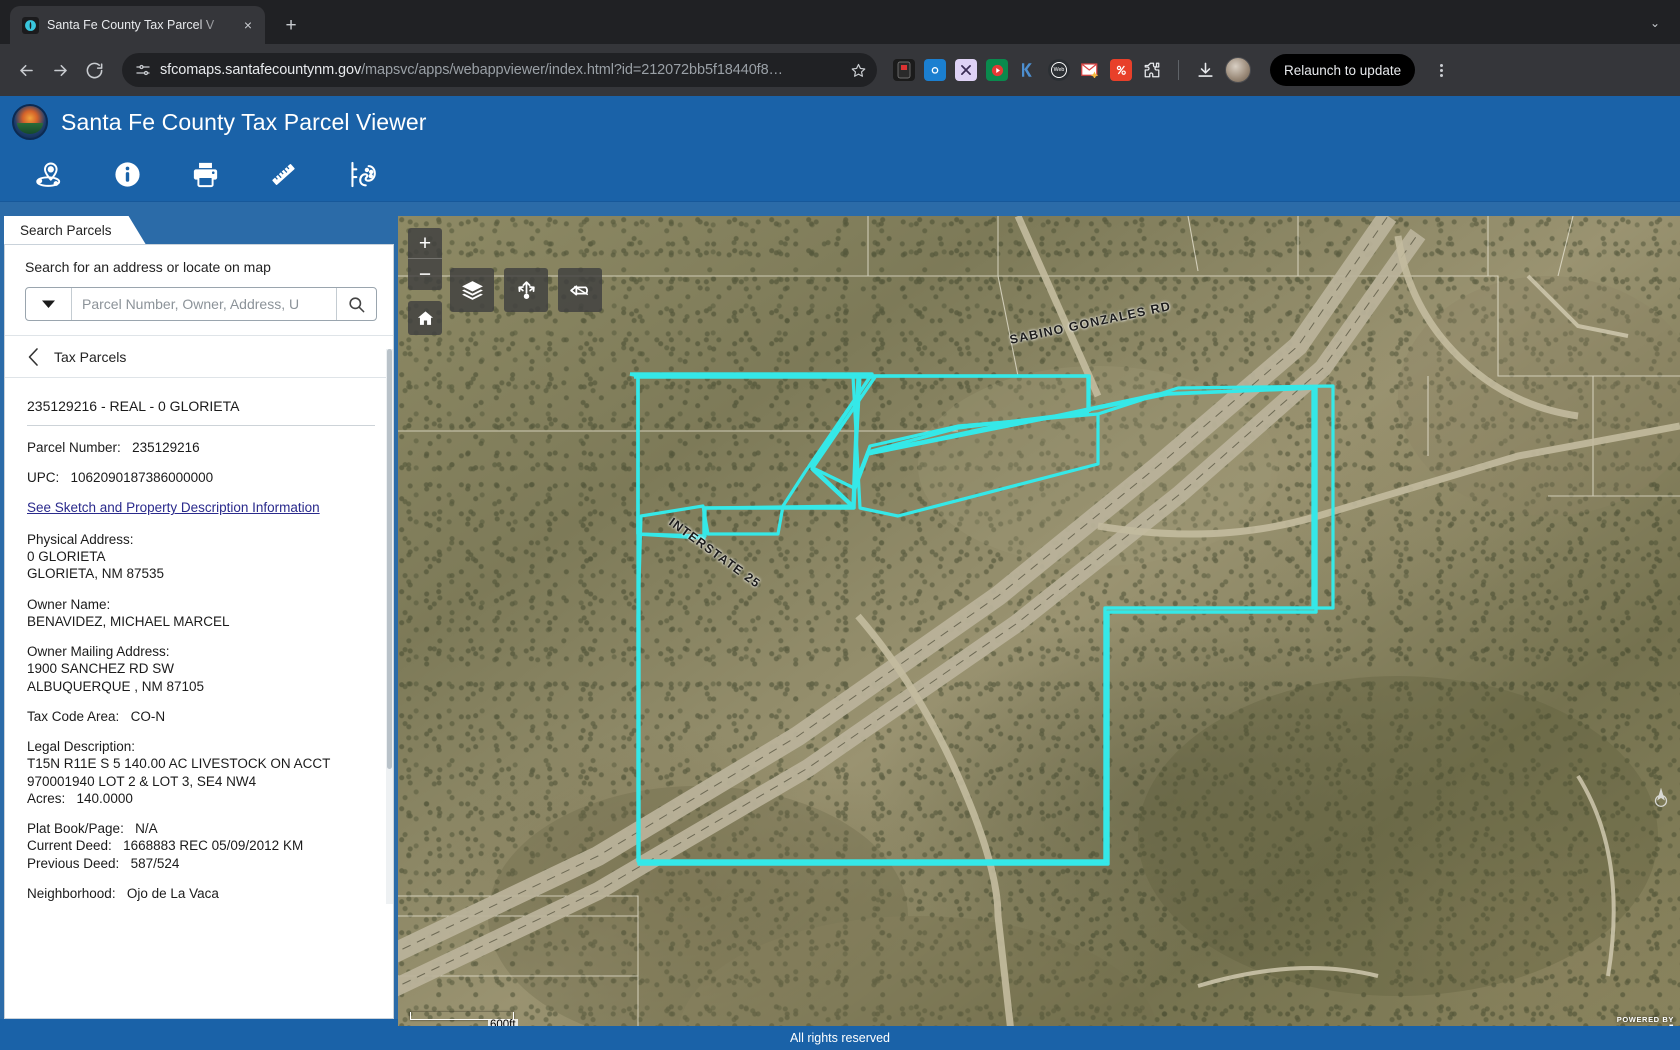 The image size is (1680, 1050). I want to click on previous-deed-value: 587/524, so click(155, 863).